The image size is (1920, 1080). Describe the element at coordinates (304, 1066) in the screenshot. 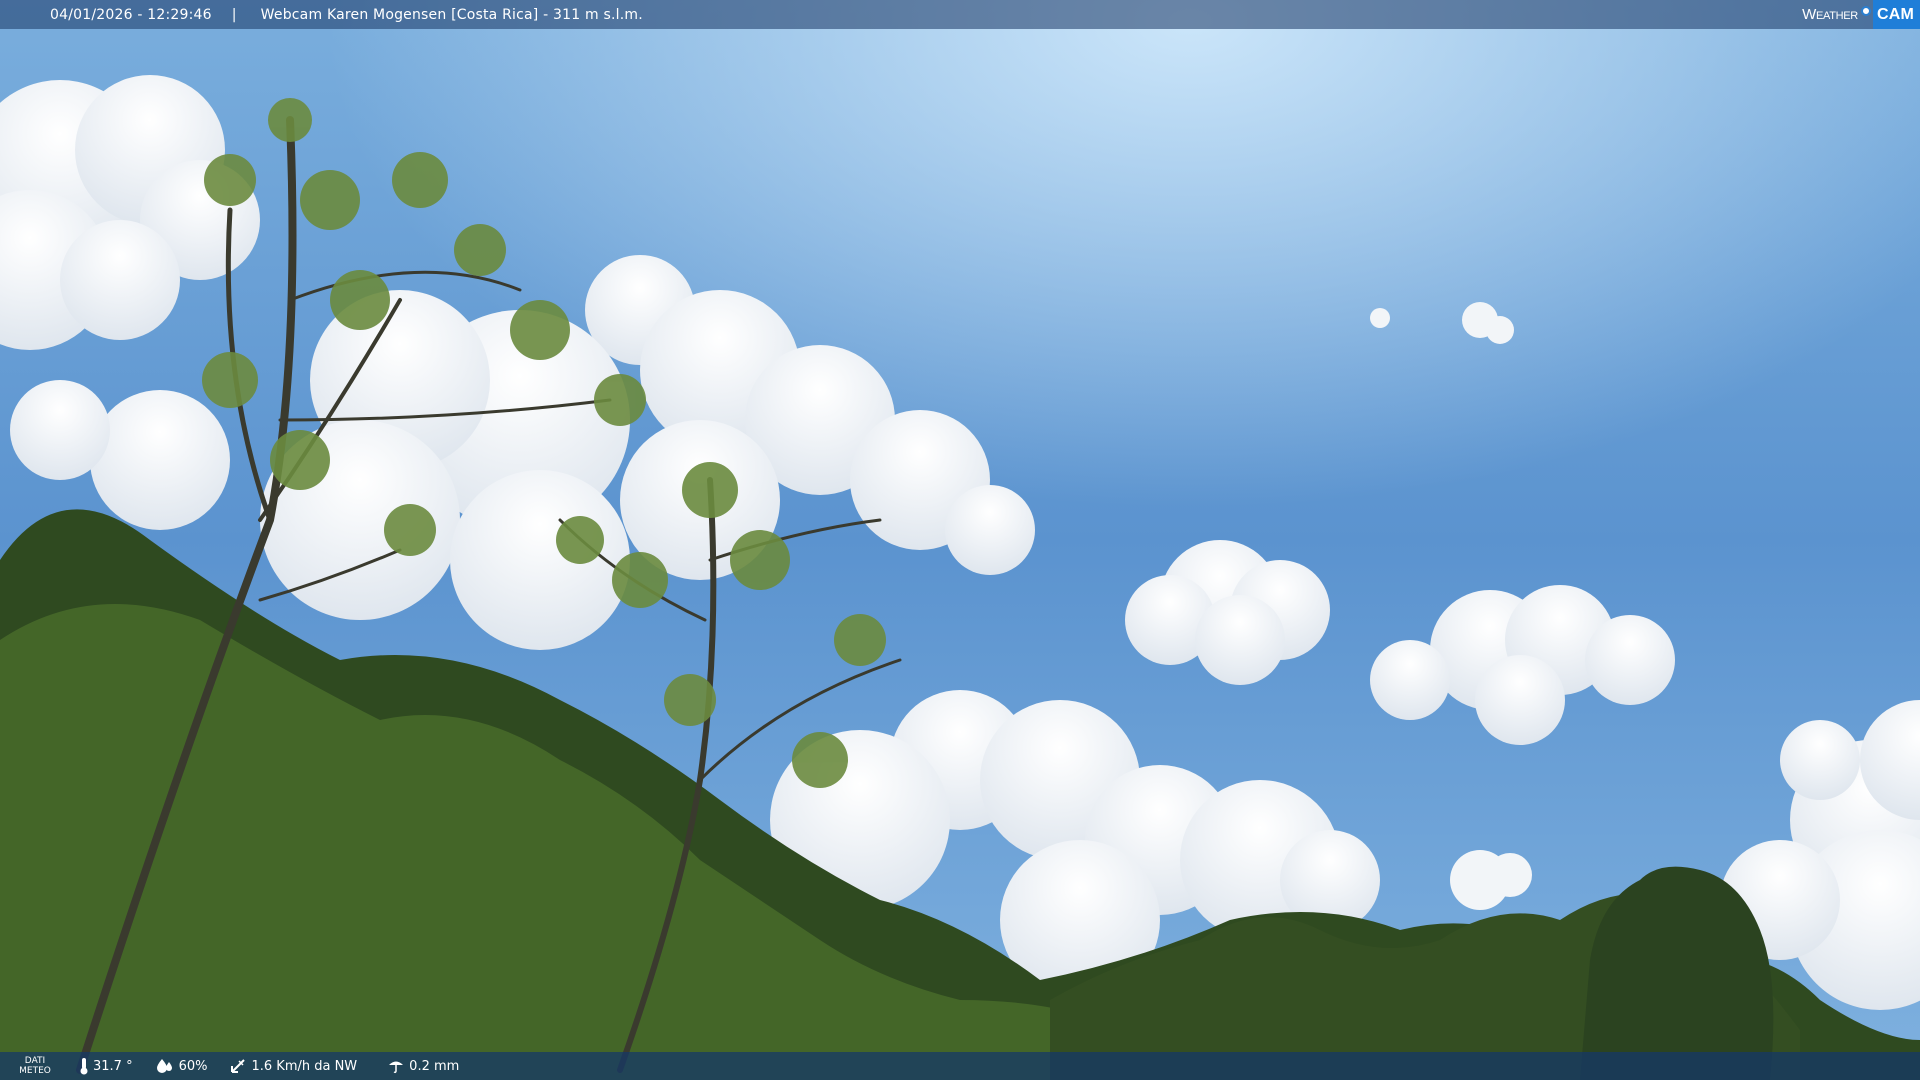

I see `wind-value: 1.6 Km/h da NW` at that location.